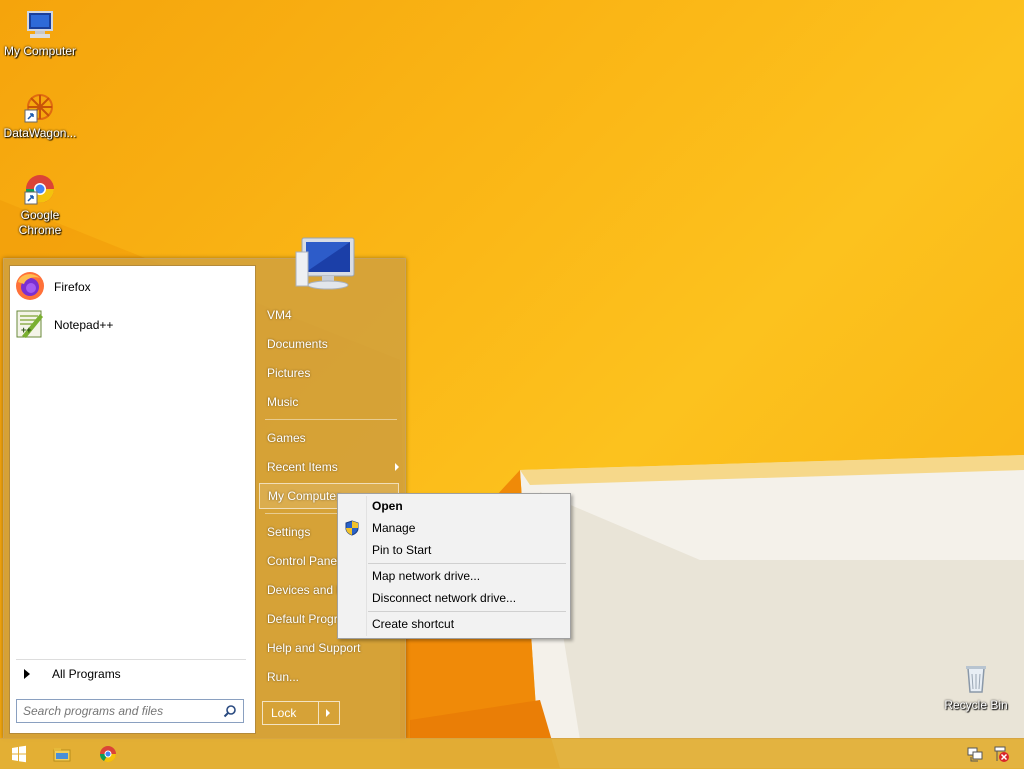 Image resolution: width=1024 pixels, height=769 pixels. What do you see at coordinates (301, 713) in the screenshot?
I see `lock-button: Lock` at bounding box center [301, 713].